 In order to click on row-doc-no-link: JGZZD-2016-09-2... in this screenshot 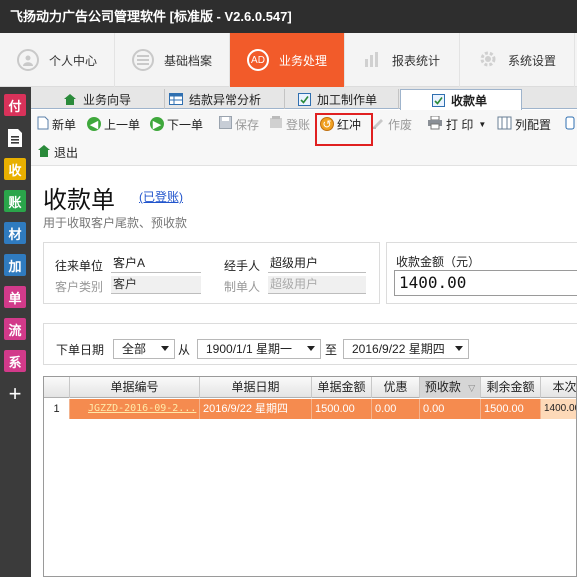, I will do `click(135, 409)`.